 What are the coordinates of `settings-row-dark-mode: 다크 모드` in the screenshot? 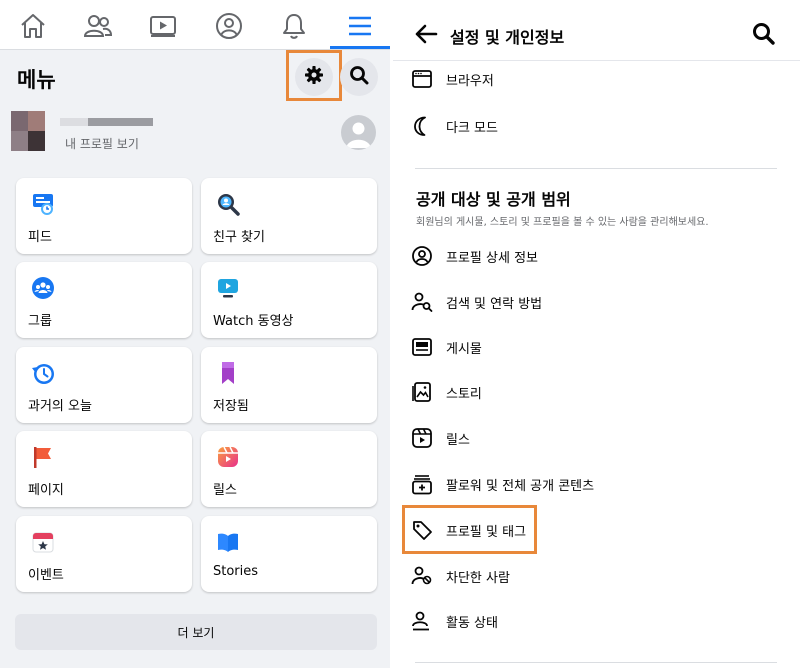 It's located at (595, 126).